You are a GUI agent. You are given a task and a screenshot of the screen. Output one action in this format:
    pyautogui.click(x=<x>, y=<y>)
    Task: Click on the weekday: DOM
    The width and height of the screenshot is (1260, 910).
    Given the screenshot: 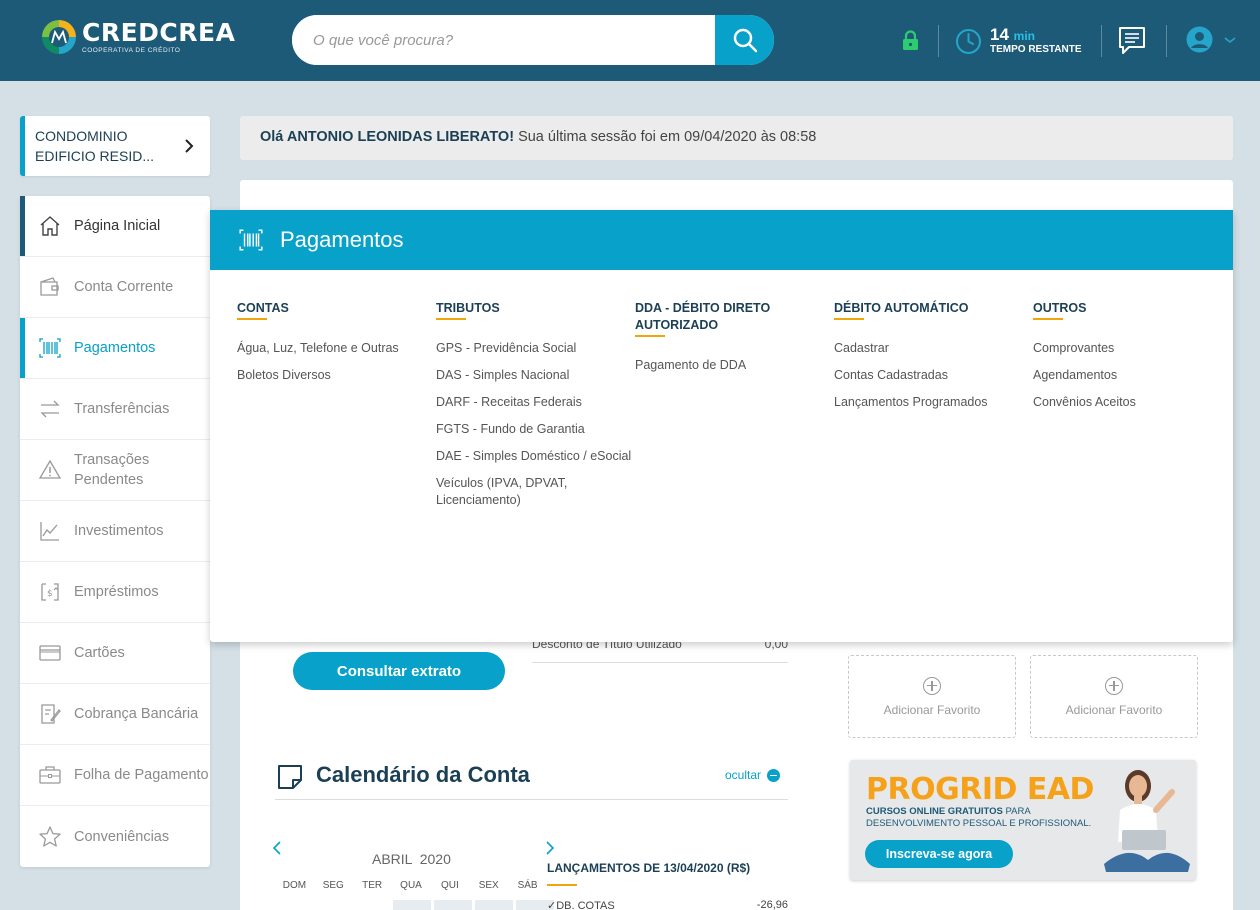 What is the action you would take?
    pyautogui.click(x=294, y=885)
    